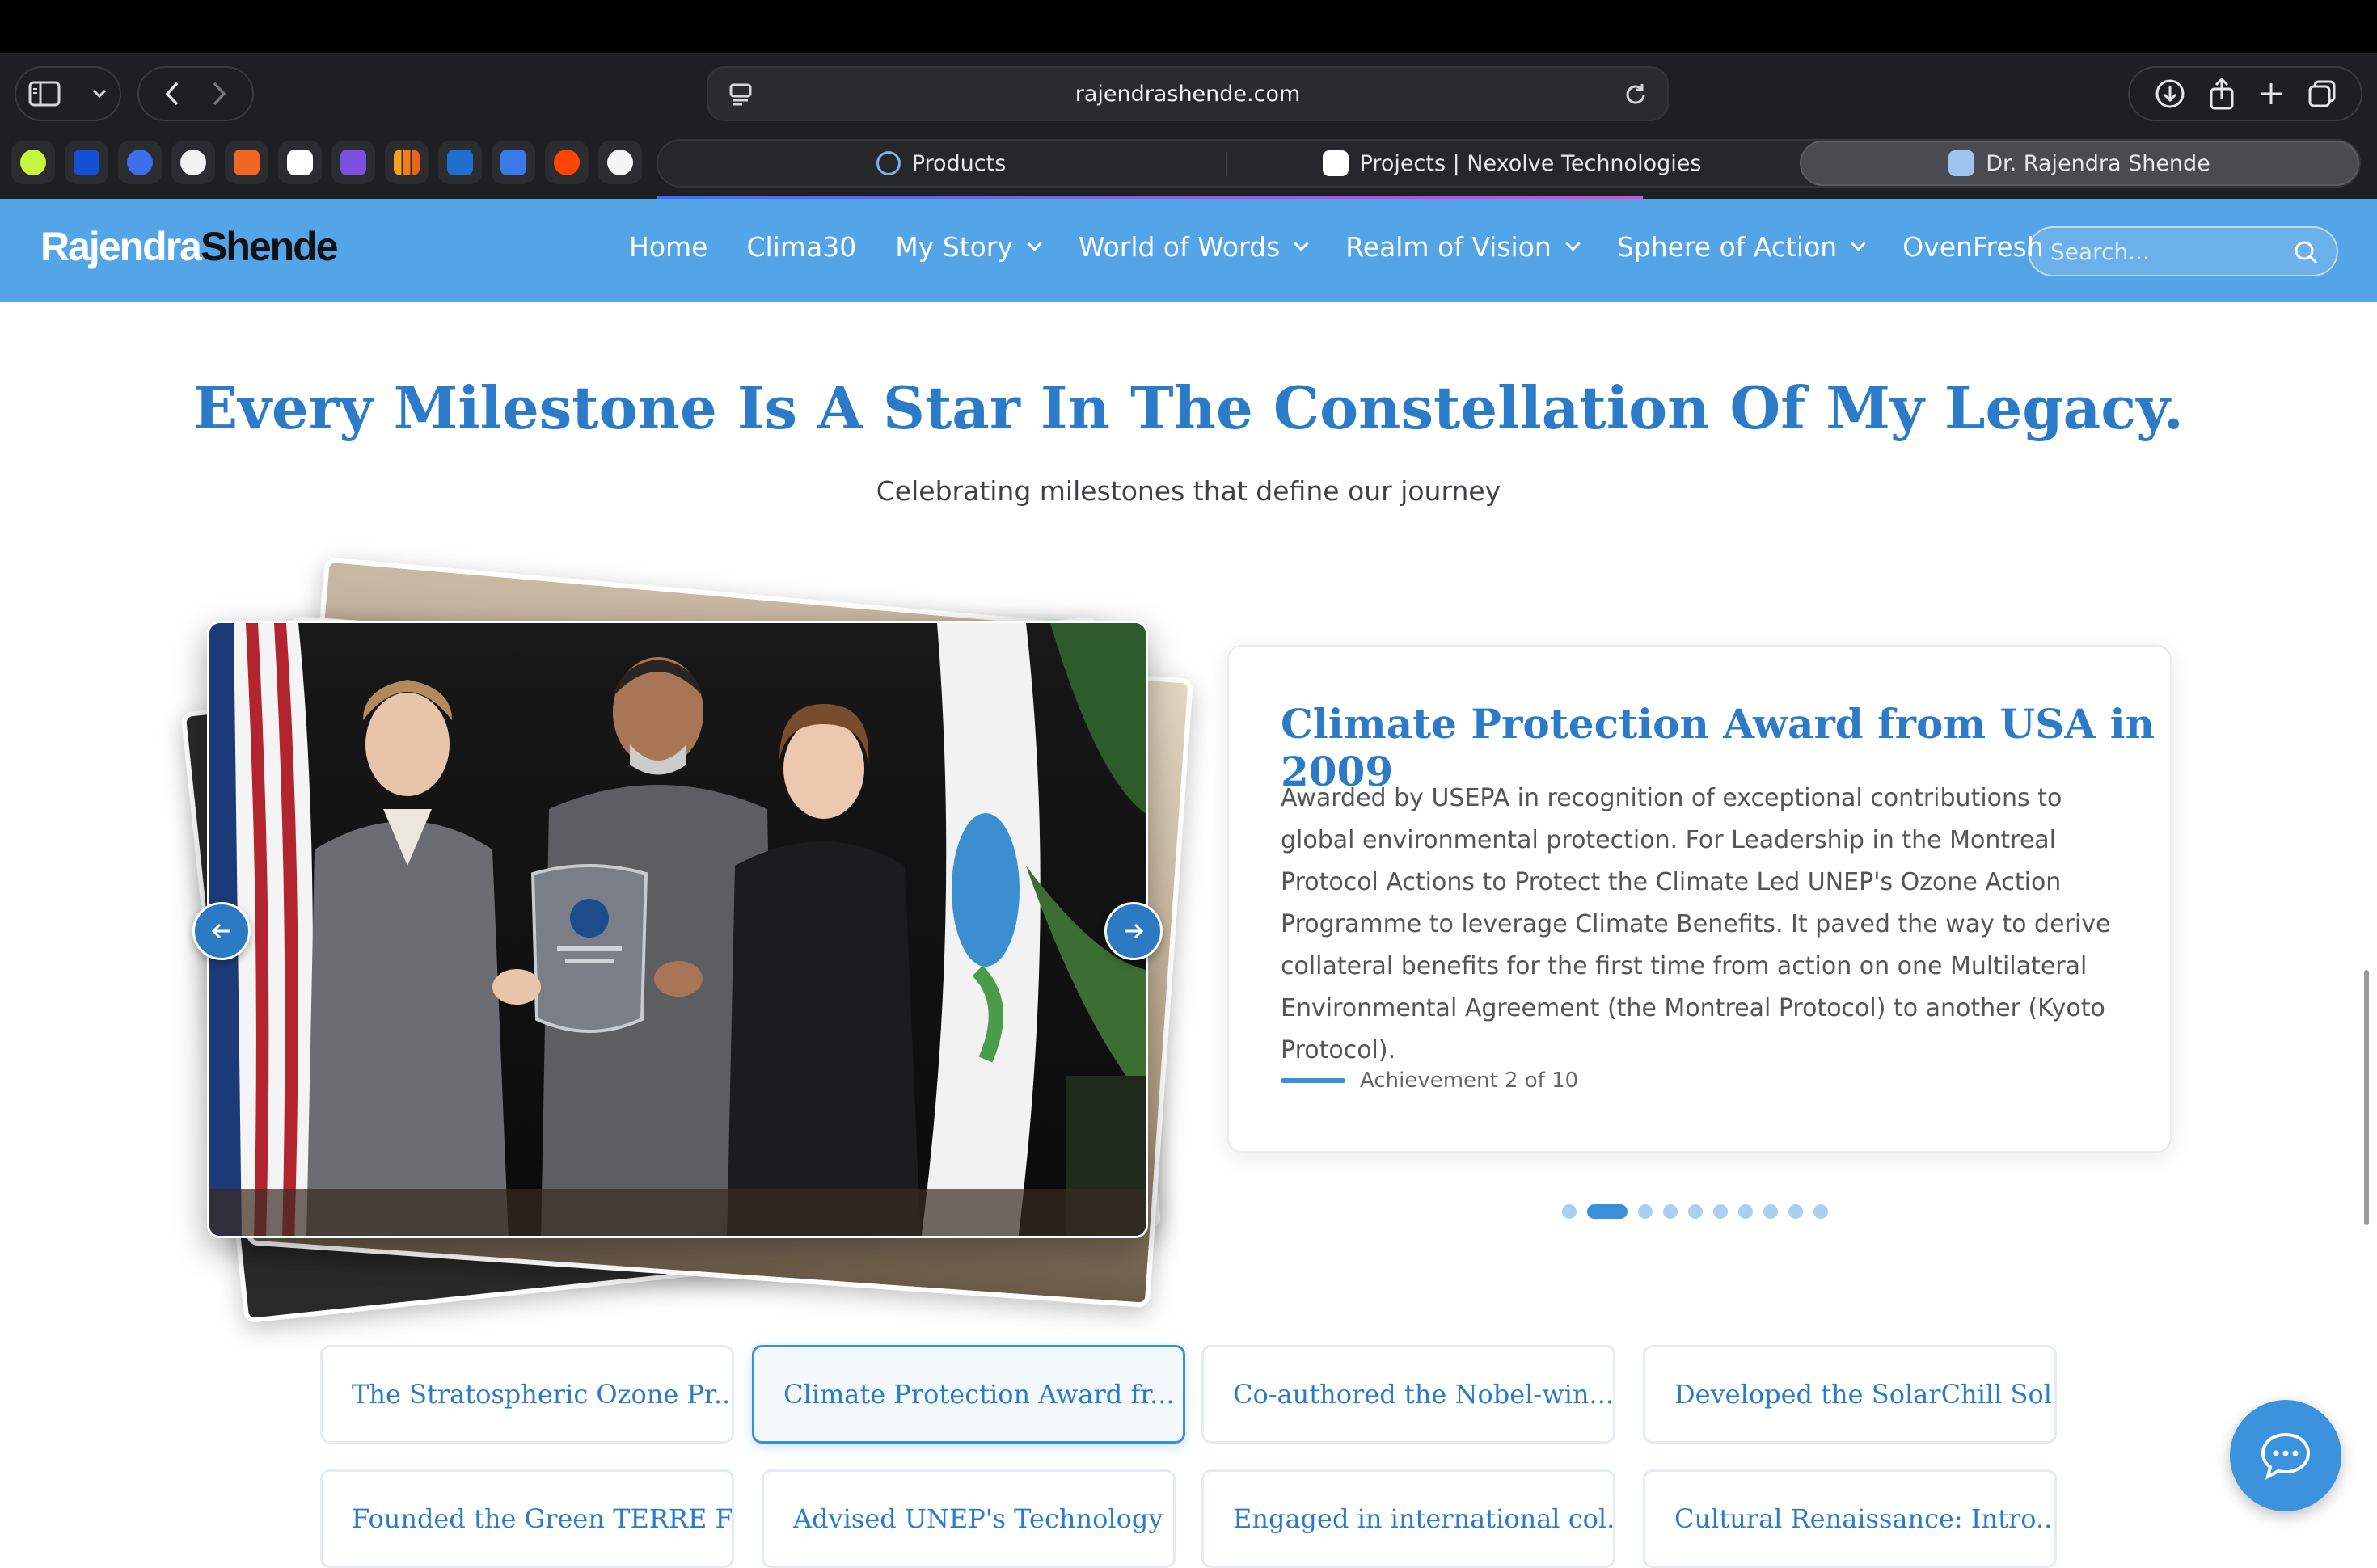 This screenshot has height=1568, width=2377. I want to click on chat-bubble-icon, so click(2286, 1456).